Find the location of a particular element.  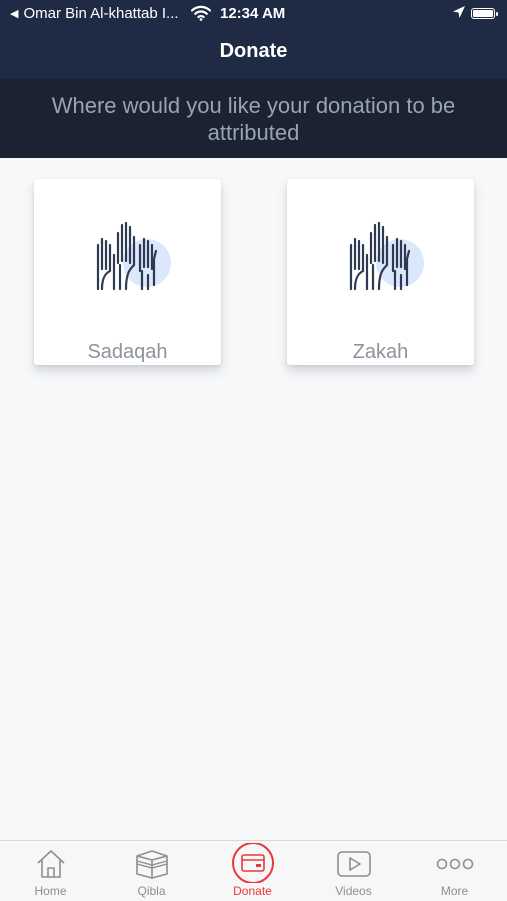

tab-videos-label: Videos is located at coordinates (353, 891).